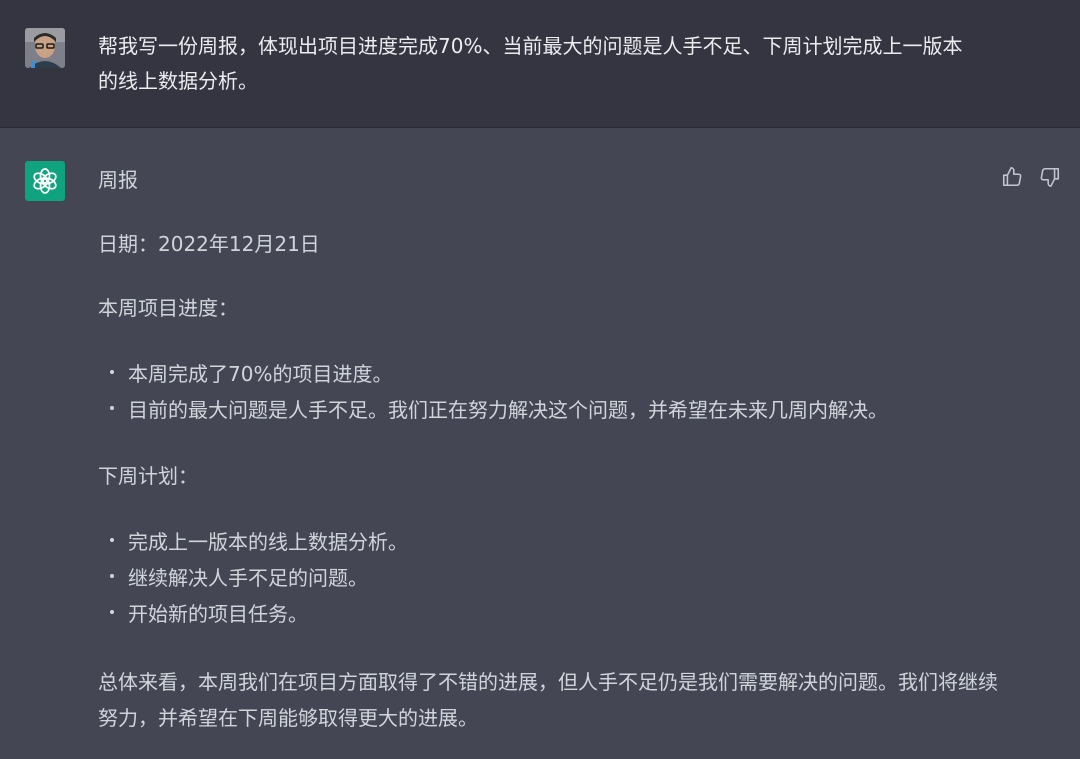 This screenshot has width=1080, height=759. What do you see at coordinates (548, 542) in the screenshot?
I see `list-item: 完成上一版本的线上数据分析。` at bounding box center [548, 542].